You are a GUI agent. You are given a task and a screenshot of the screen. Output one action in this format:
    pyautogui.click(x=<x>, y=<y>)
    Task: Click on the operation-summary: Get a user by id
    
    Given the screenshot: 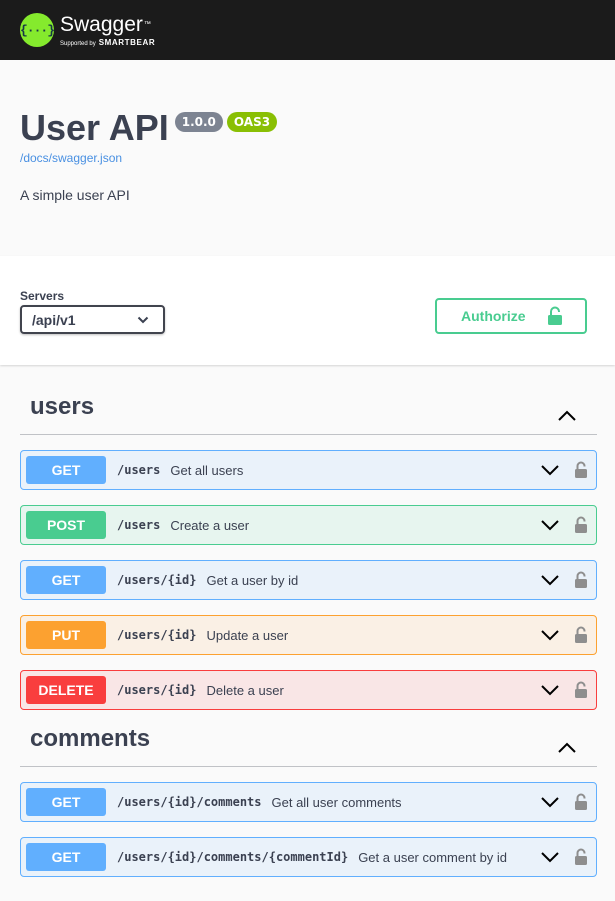 What is the action you would take?
    pyautogui.click(x=252, y=580)
    